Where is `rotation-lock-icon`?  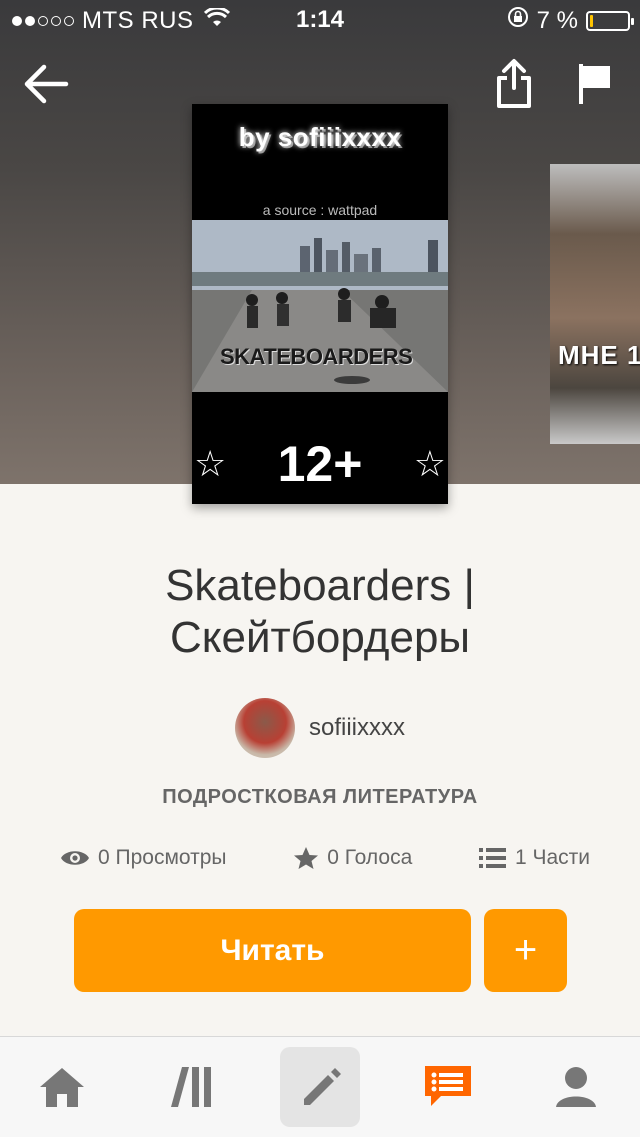
rotation-lock-icon is located at coordinates (518, 20).